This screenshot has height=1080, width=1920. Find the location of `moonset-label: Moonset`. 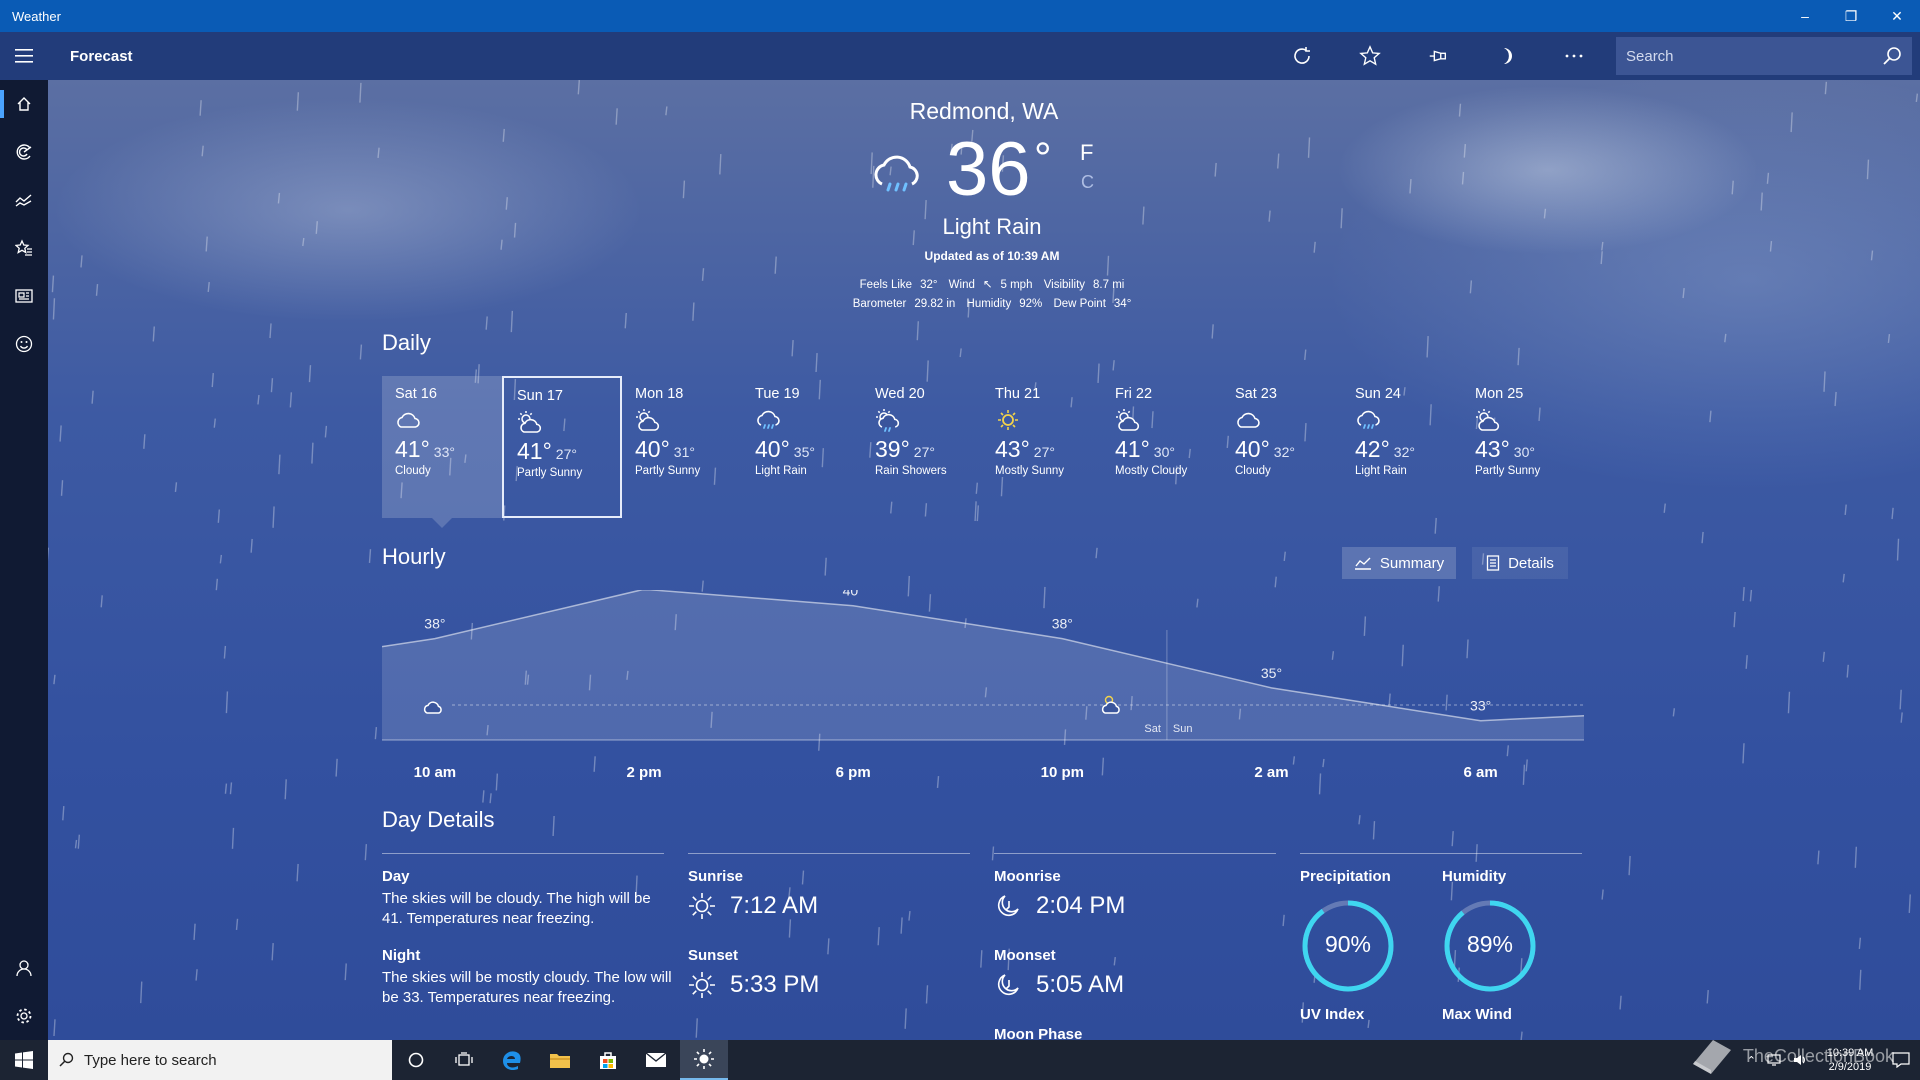

moonset-label: Moonset is located at coordinates (1025, 955).